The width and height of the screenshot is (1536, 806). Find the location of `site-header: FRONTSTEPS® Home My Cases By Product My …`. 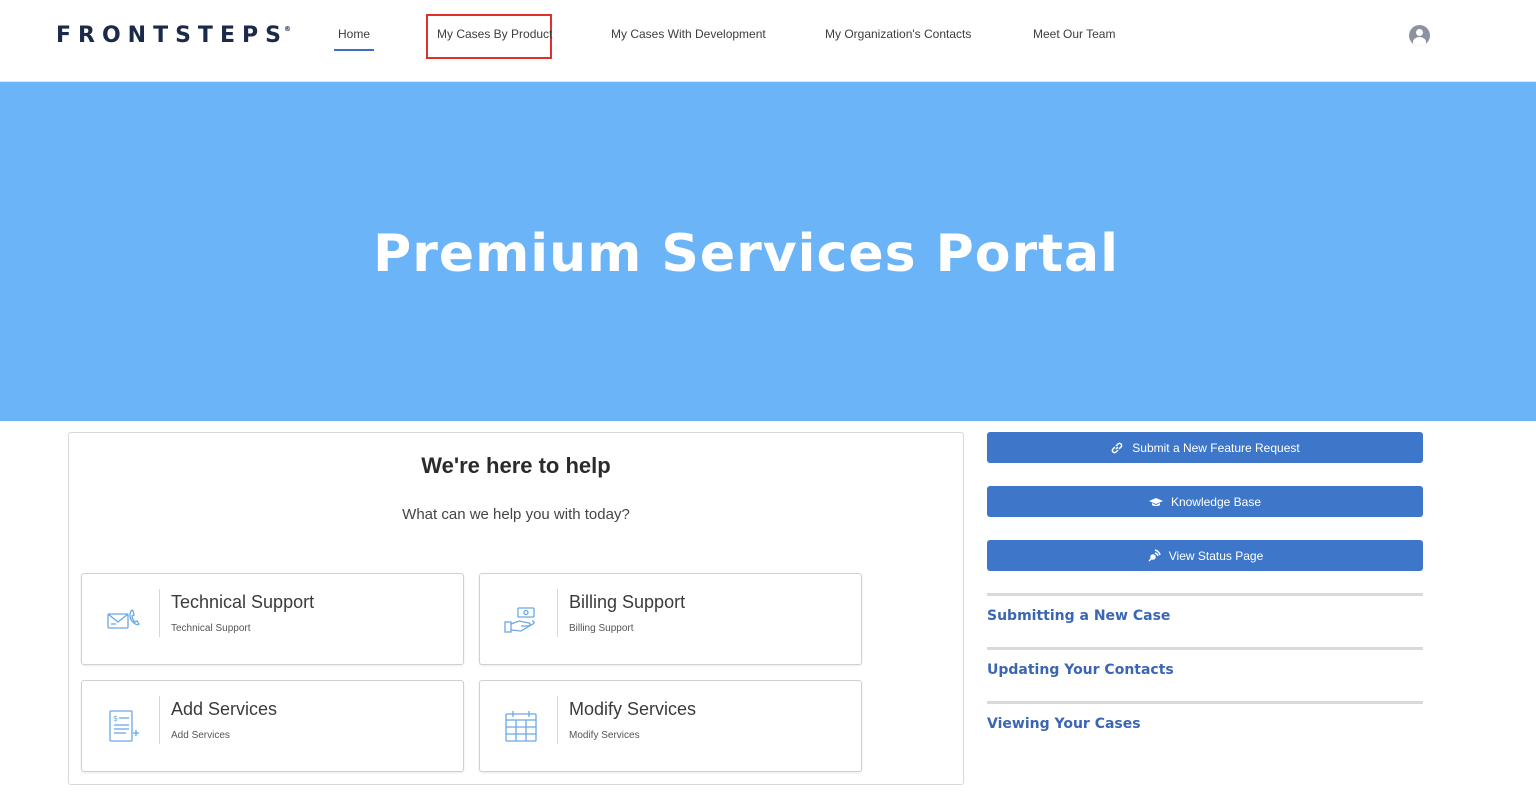

site-header: FRONTSTEPS® Home My Cases By Product My … is located at coordinates (768, 41).